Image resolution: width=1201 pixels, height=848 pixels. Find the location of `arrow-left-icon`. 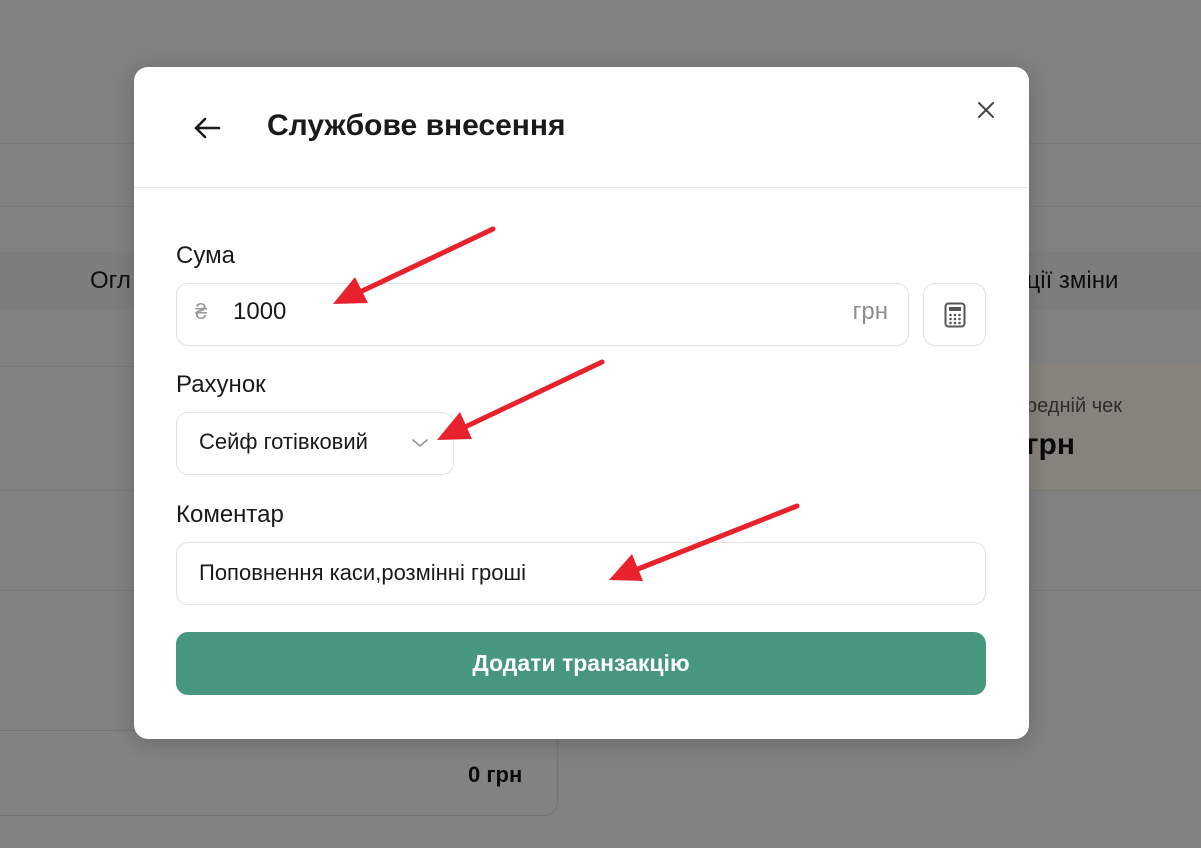

arrow-left-icon is located at coordinates (207, 128).